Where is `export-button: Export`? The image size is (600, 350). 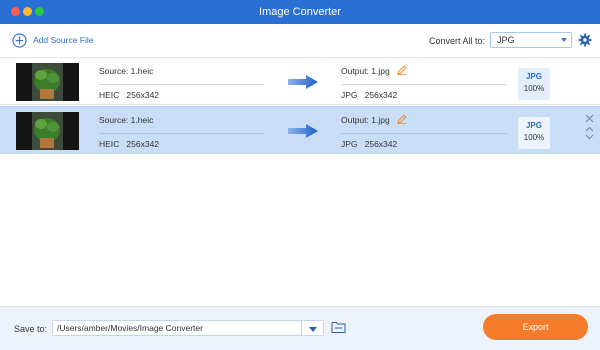 export-button: Export is located at coordinates (535, 327).